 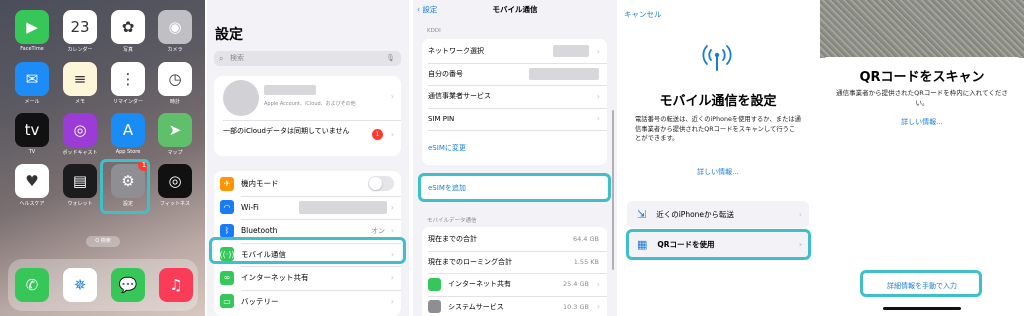 I want to click on usage-row-value: 1.55 KB, so click(x=586, y=261).